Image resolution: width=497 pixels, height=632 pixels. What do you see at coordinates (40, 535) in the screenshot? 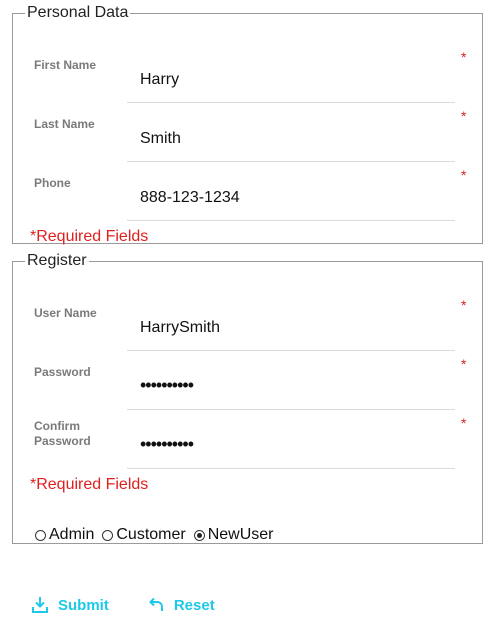
I see `radio-admin` at bounding box center [40, 535].